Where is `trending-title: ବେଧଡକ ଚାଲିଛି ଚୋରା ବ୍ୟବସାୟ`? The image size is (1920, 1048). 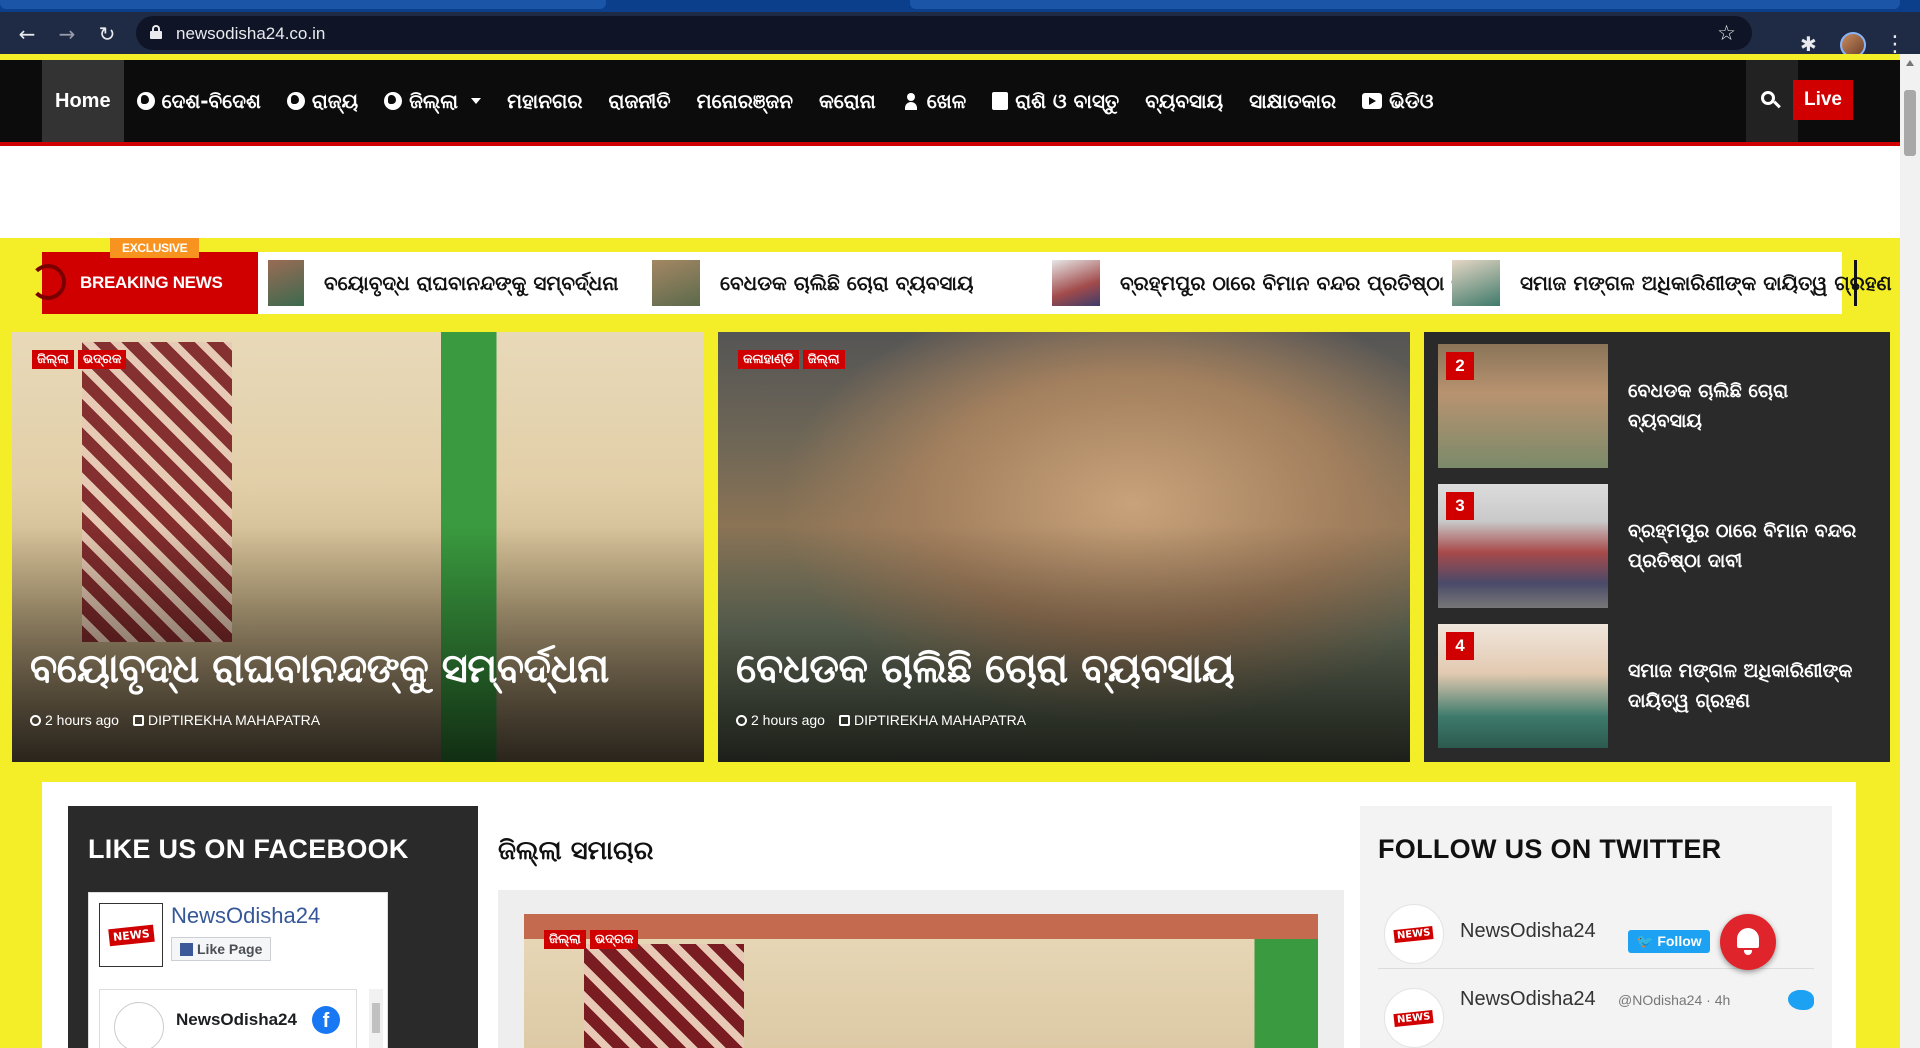 trending-title: ବେଧଡକ ଚାଲିଛି ଚୋରା ବ୍ୟବସାୟ is located at coordinates (1748, 406).